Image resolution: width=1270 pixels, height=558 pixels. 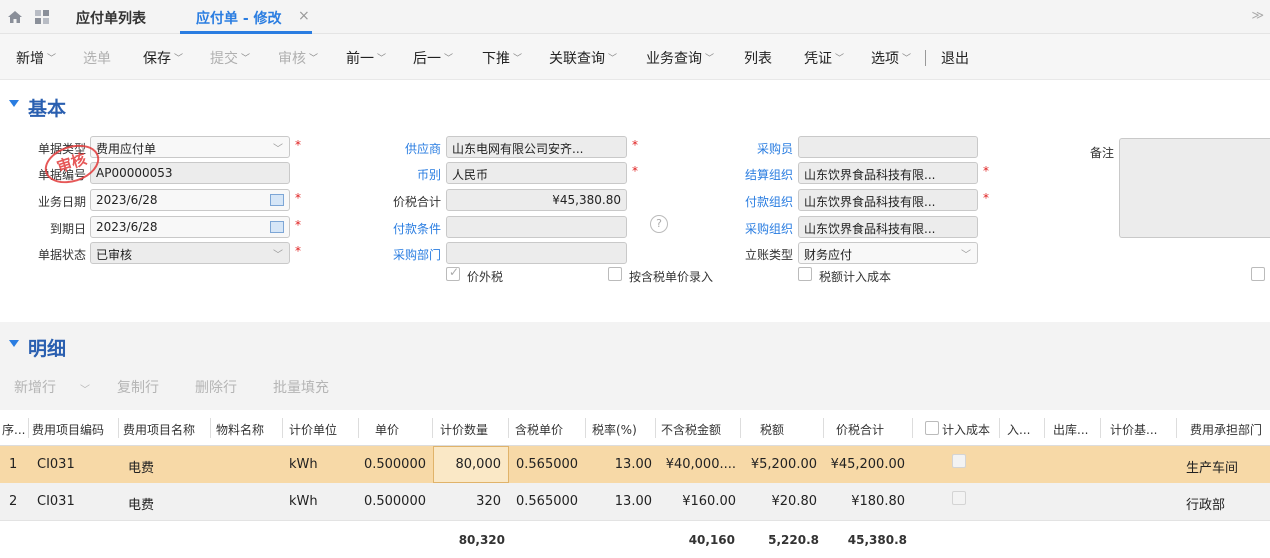 I want to click on include-cost-header-checkbox, so click(x=932, y=428).